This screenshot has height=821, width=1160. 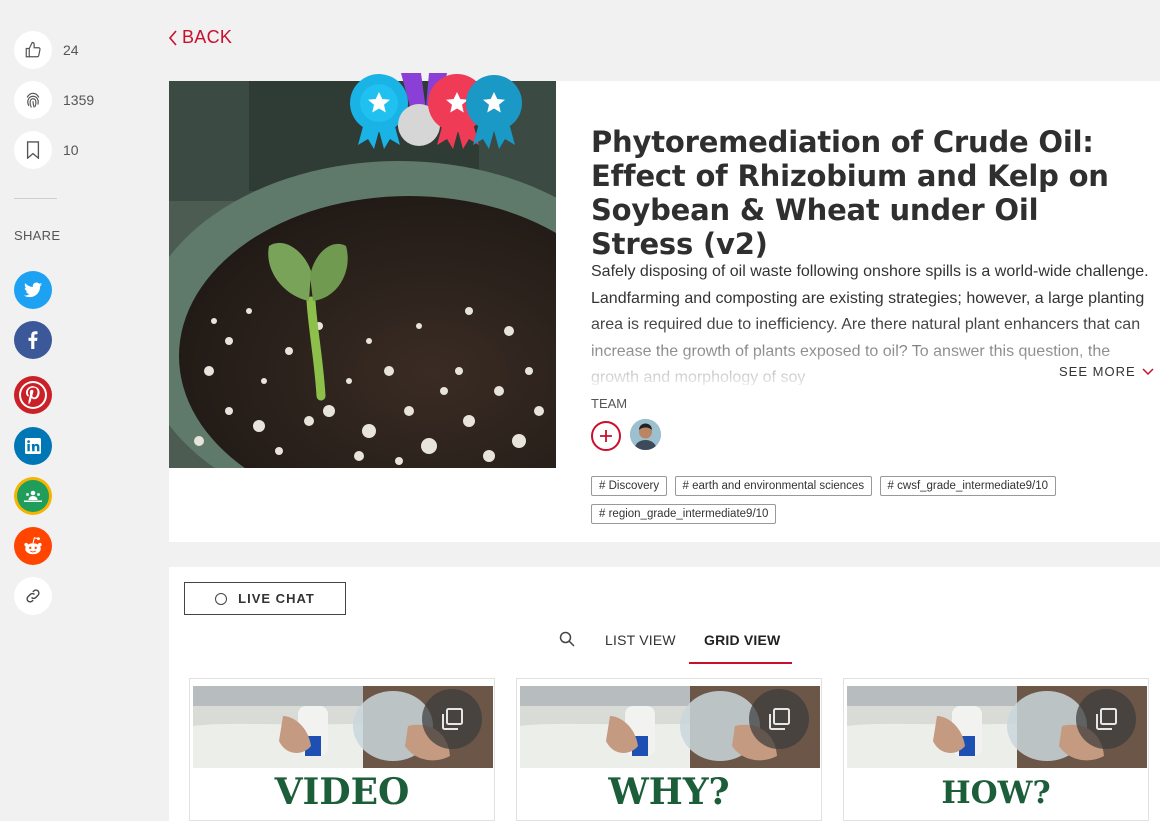 I want to click on list-view-tab: LIST VIEW, so click(x=640, y=640).